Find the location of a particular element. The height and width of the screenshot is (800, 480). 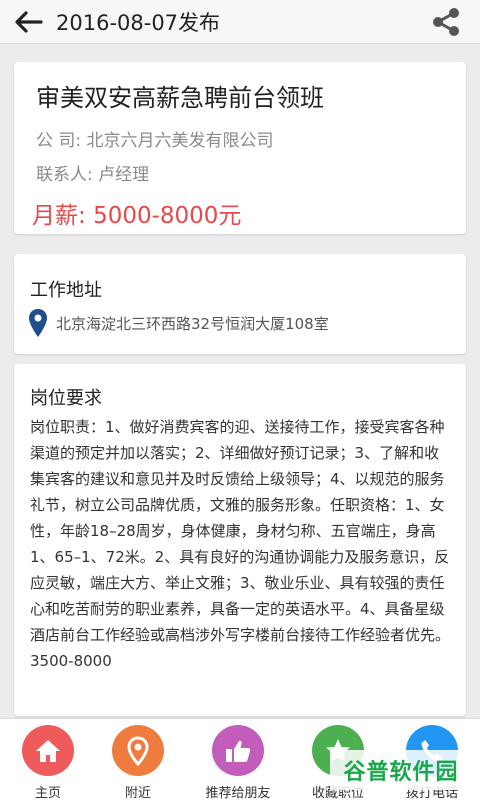

nearby-button-circle is located at coordinates (138, 750).